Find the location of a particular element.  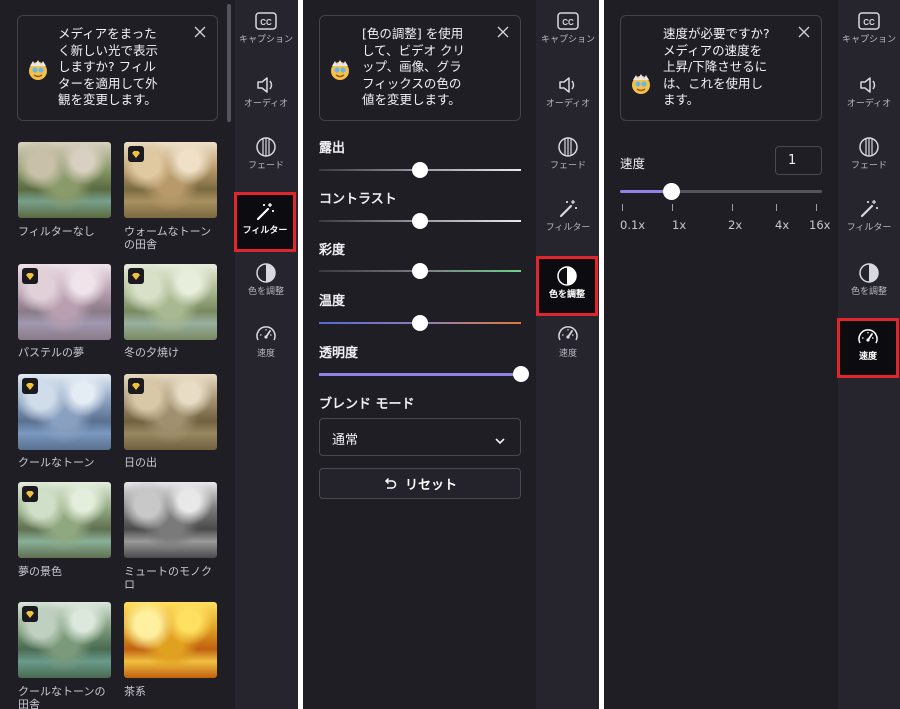

filter-label: 冬の夕焼け is located at coordinates (151, 352).